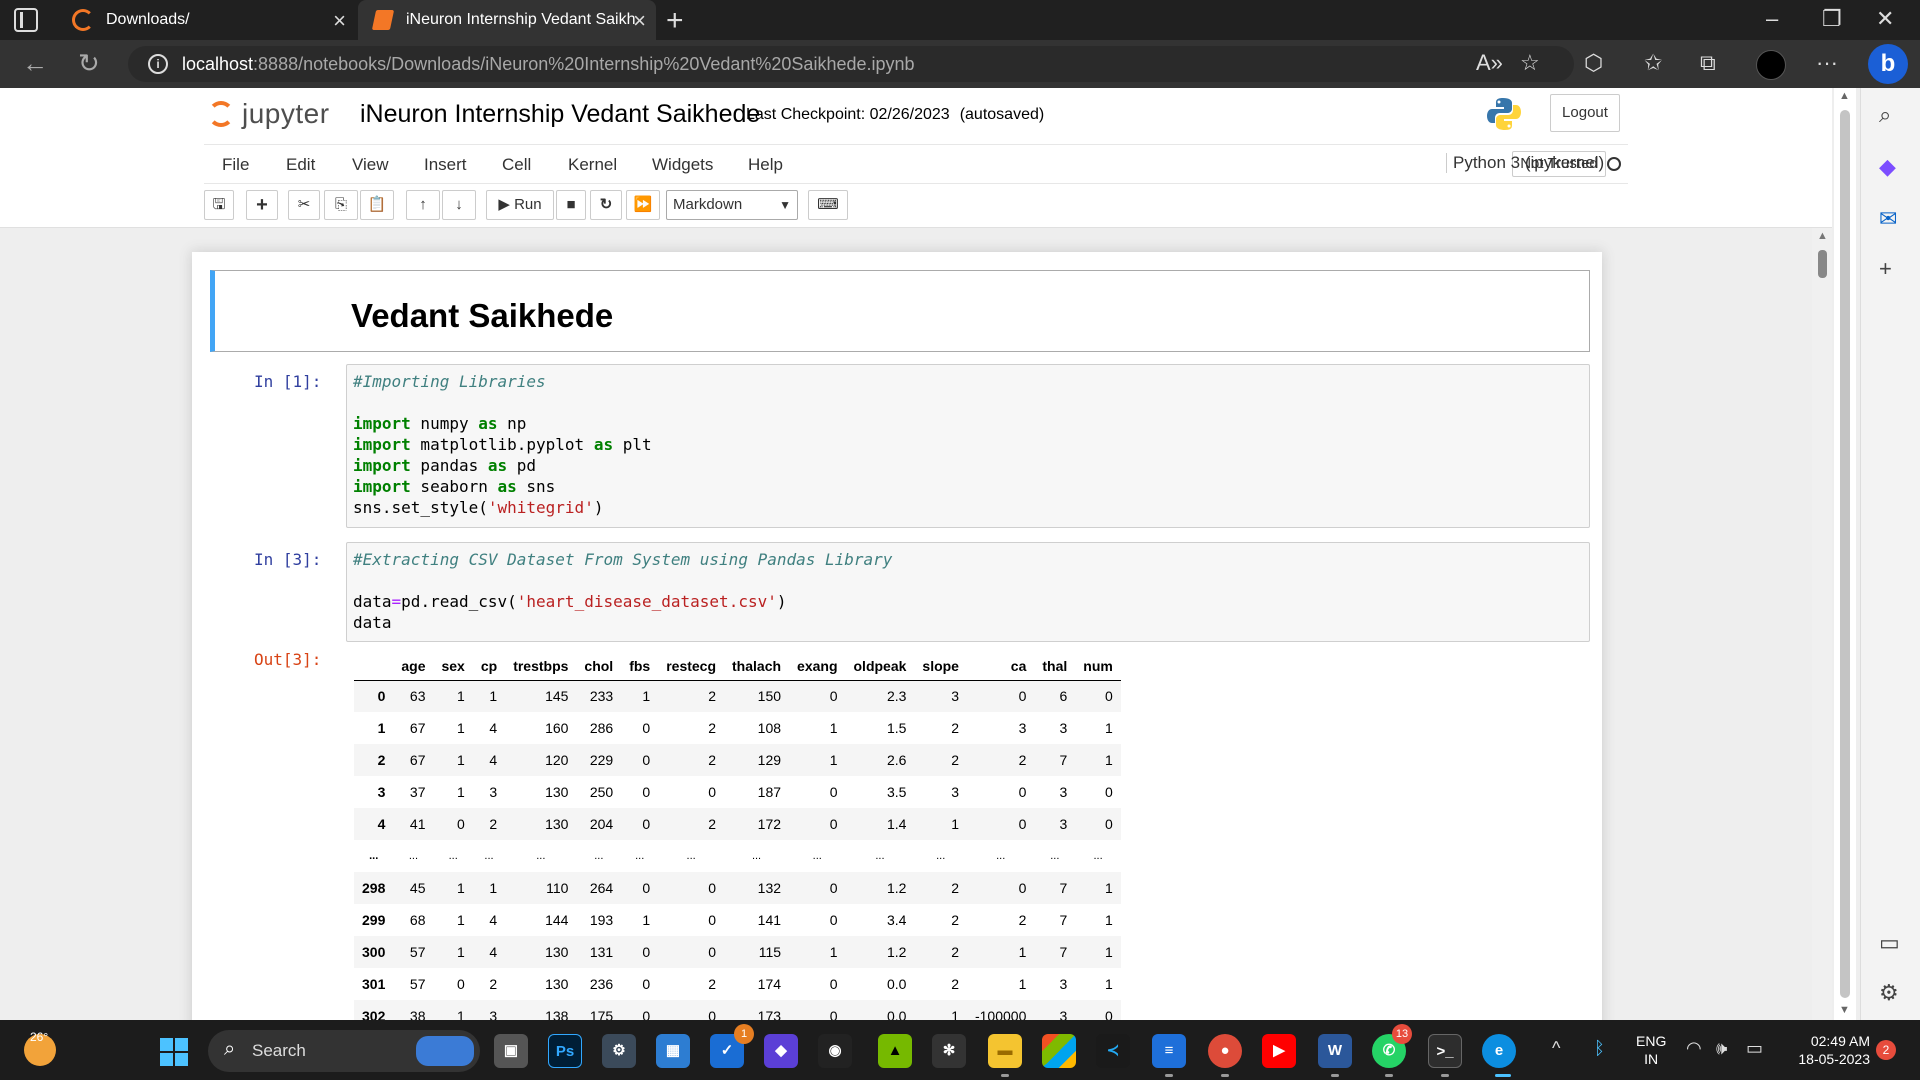  I want to click on copy-button: ⎘, so click(341, 205).